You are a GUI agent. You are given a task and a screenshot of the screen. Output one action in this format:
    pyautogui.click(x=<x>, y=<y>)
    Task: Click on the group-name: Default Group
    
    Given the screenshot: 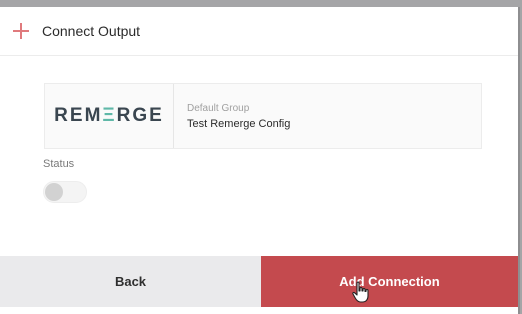 What is the action you would take?
    pyautogui.click(x=218, y=108)
    